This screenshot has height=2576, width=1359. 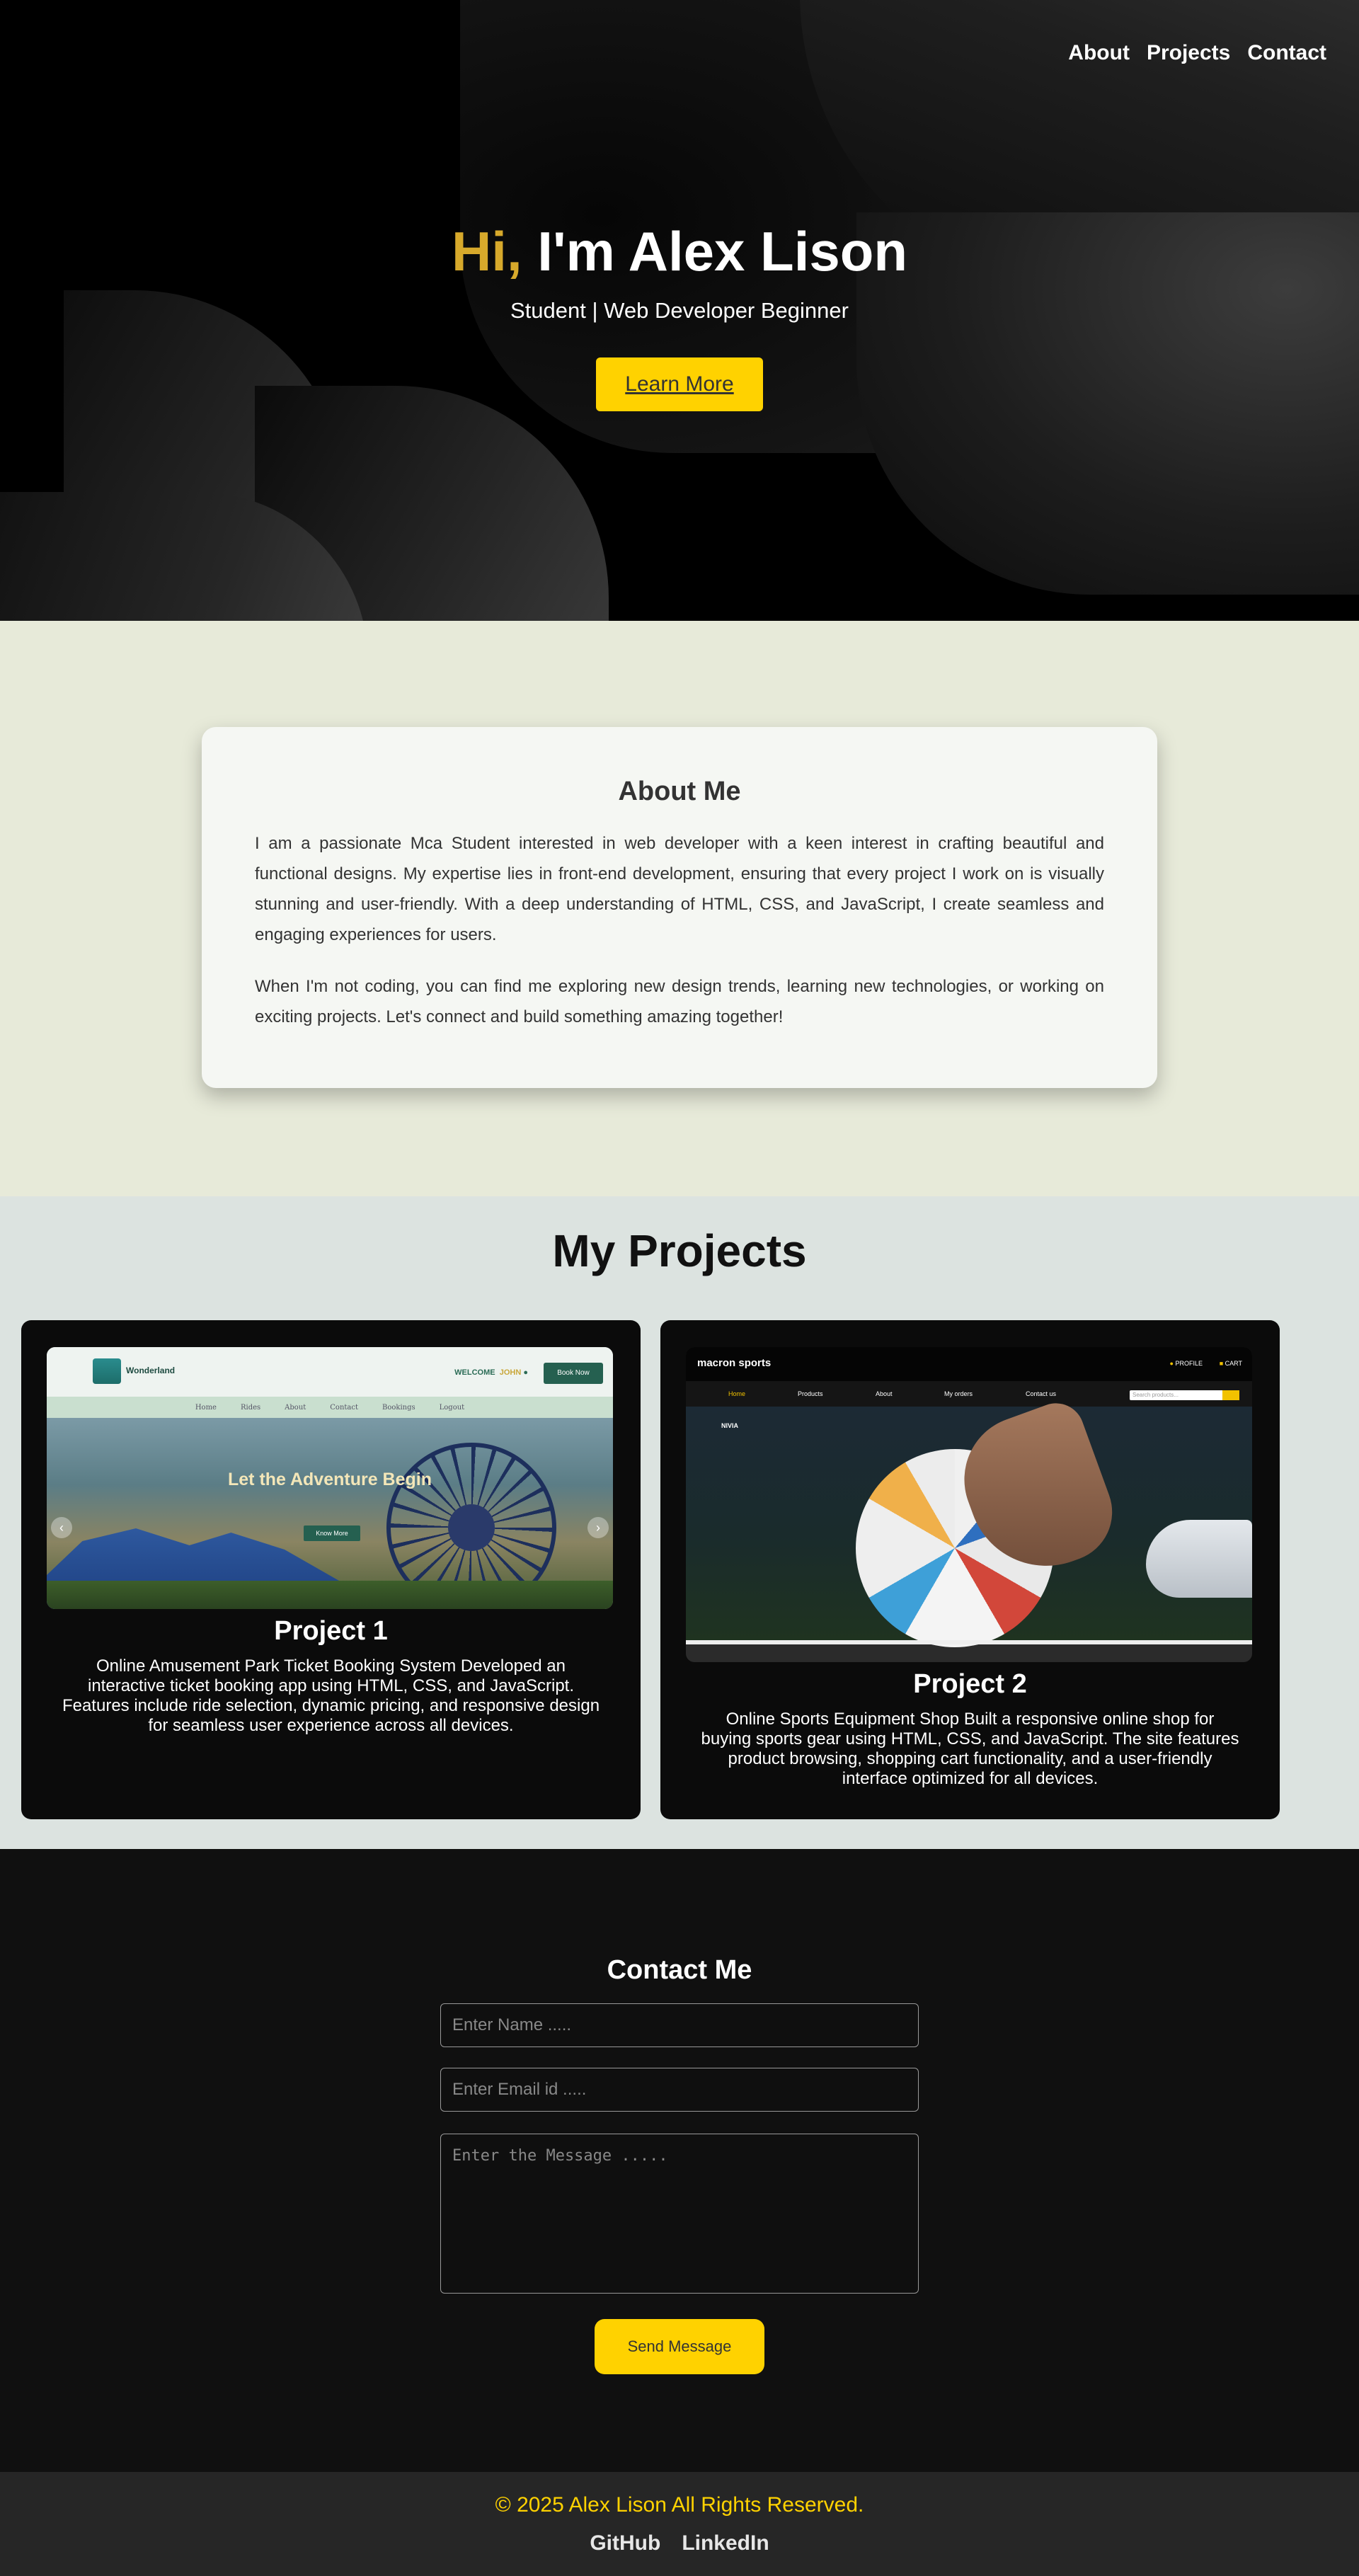 What do you see at coordinates (970, 1684) in the screenshot?
I see `project-title: Project 2` at bounding box center [970, 1684].